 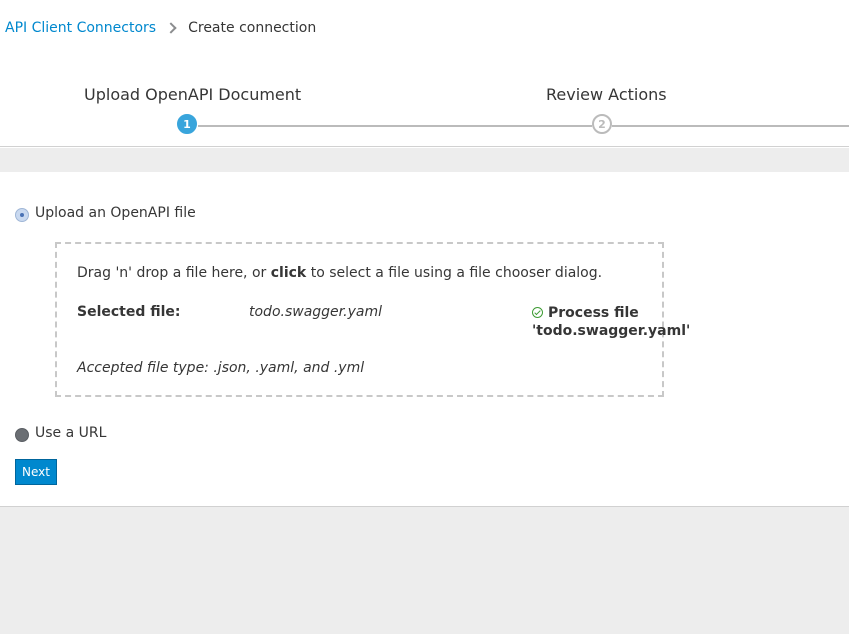 I want to click on process-file-line2: 'todo.swagger.yaml', so click(x=611, y=331).